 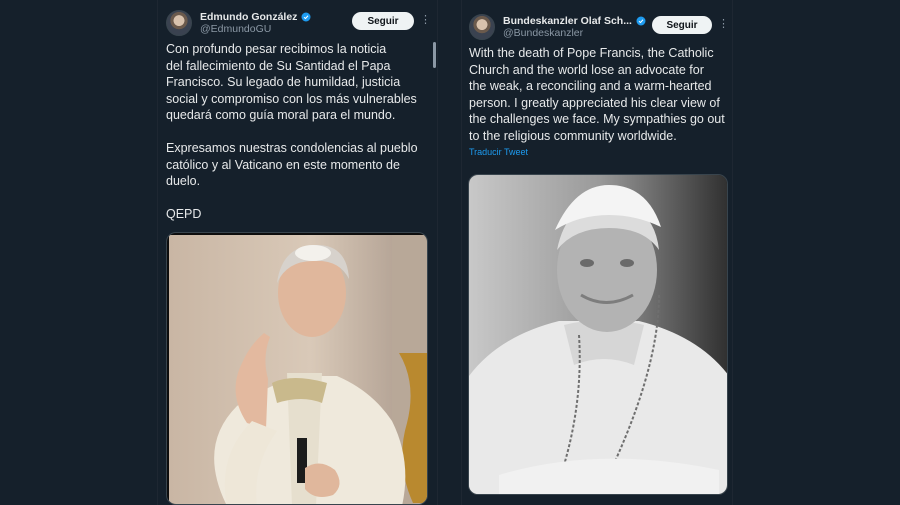 I want to click on scrollbar-thumb, so click(x=732, y=63).